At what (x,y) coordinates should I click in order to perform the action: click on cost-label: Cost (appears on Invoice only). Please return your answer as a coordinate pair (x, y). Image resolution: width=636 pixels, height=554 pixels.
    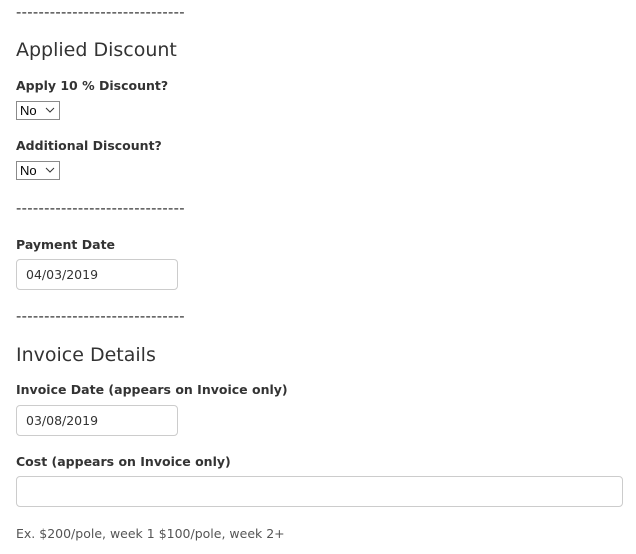
    Looking at the image, I should click on (123, 461).